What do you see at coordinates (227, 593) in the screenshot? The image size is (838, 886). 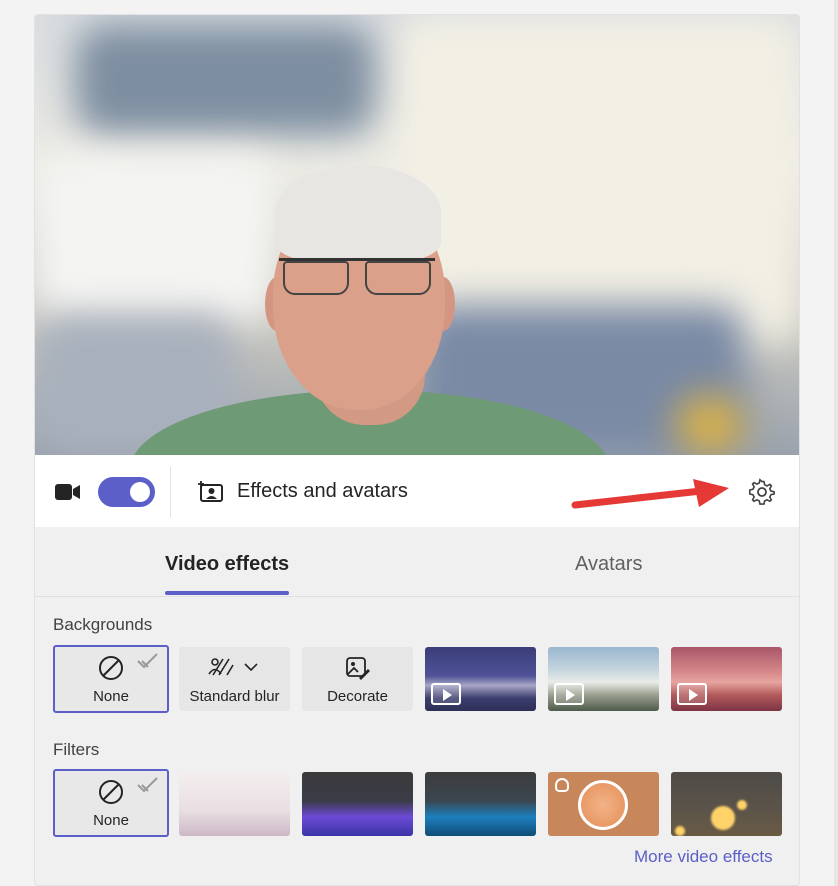 I see `active-tab-indicator` at bounding box center [227, 593].